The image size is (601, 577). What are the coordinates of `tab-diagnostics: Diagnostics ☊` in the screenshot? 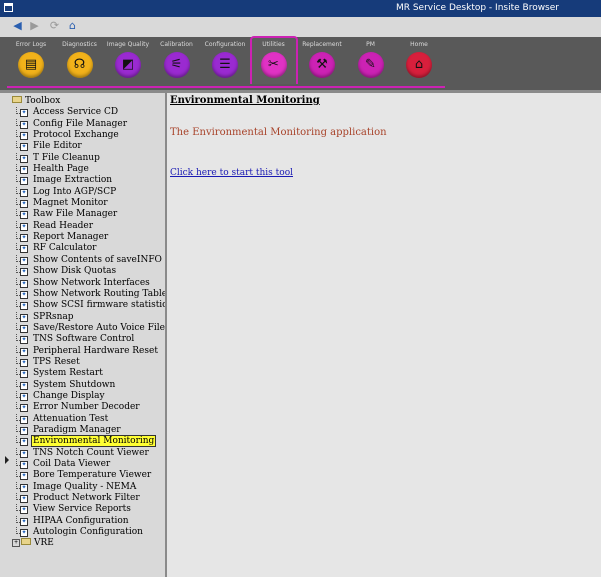 It's located at (80, 61).